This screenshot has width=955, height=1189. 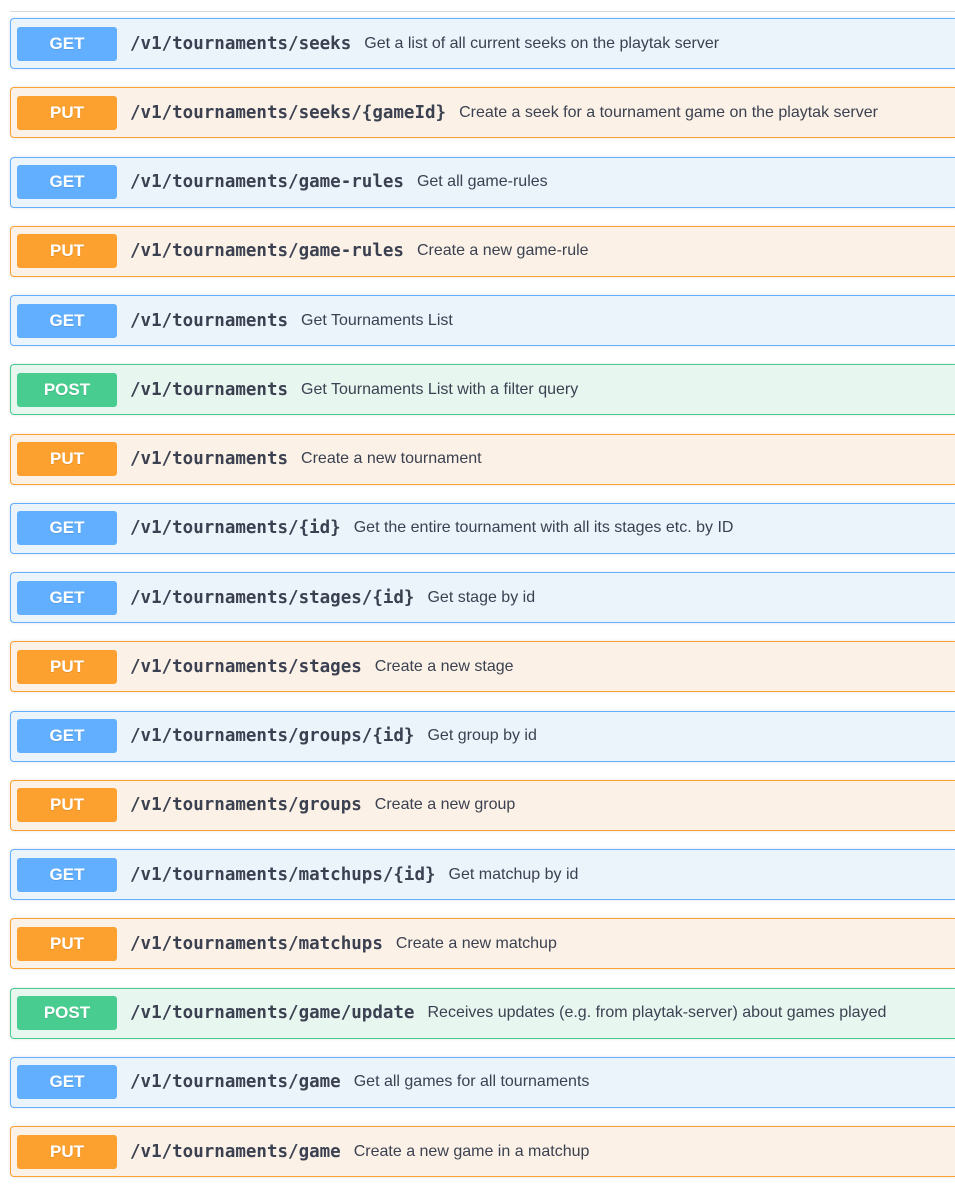 What do you see at coordinates (445, 805) in the screenshot?
I see `operation-summary: Create a new group` at bounding box center [445, 805].